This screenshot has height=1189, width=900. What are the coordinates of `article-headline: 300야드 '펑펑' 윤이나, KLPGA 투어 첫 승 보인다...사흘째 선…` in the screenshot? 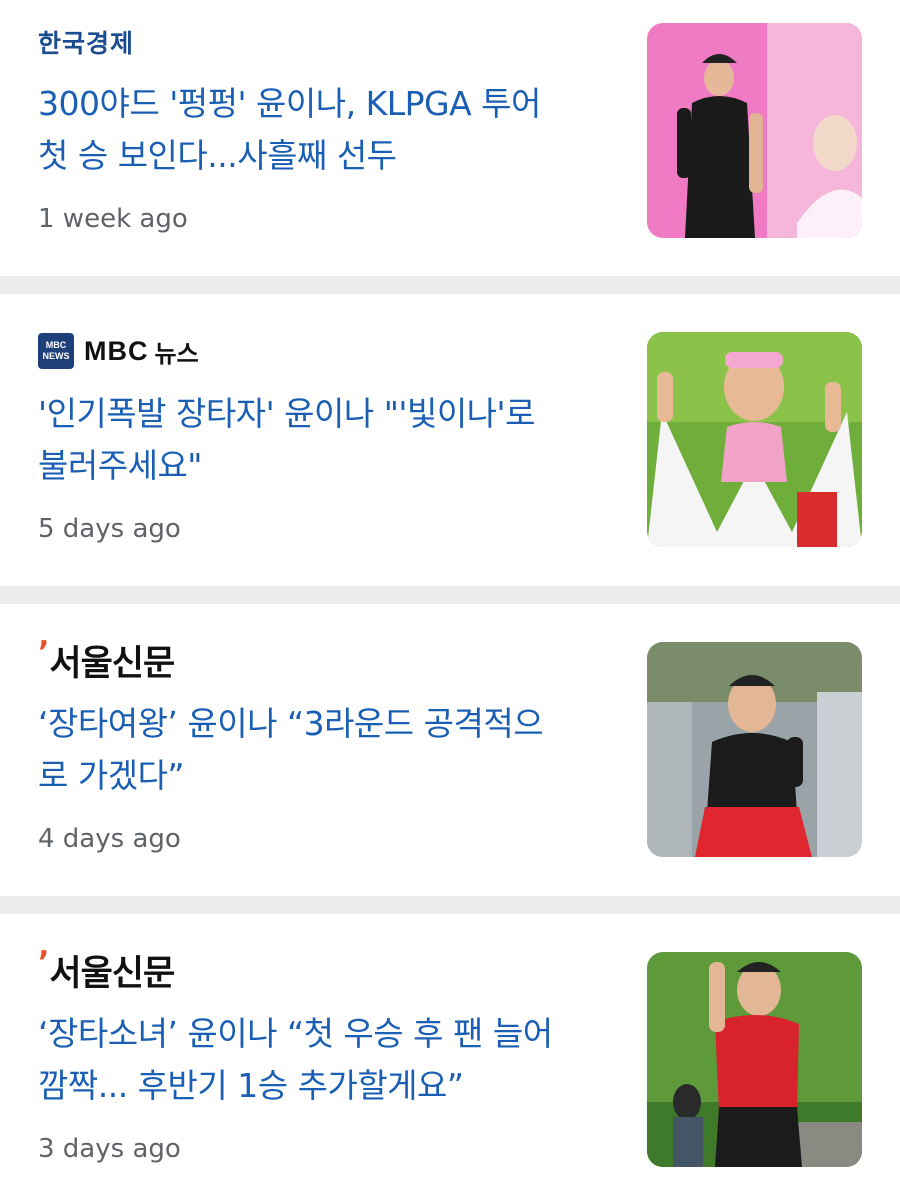 It's located at (323, 130).